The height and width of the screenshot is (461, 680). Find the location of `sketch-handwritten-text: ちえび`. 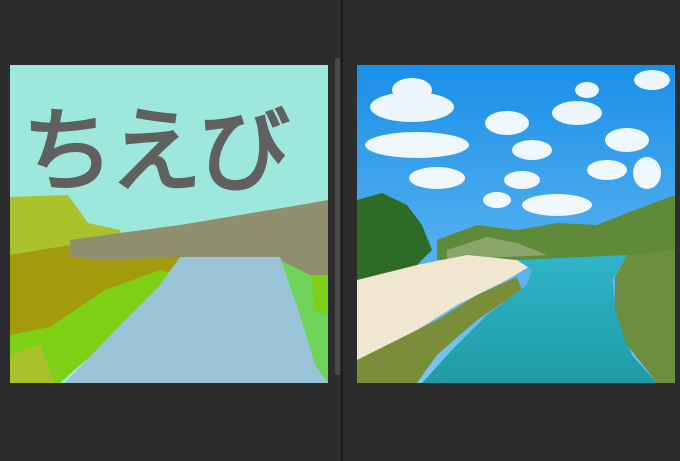

sketch-handwritten-text: ちえび is located at coordinates (156, 151).